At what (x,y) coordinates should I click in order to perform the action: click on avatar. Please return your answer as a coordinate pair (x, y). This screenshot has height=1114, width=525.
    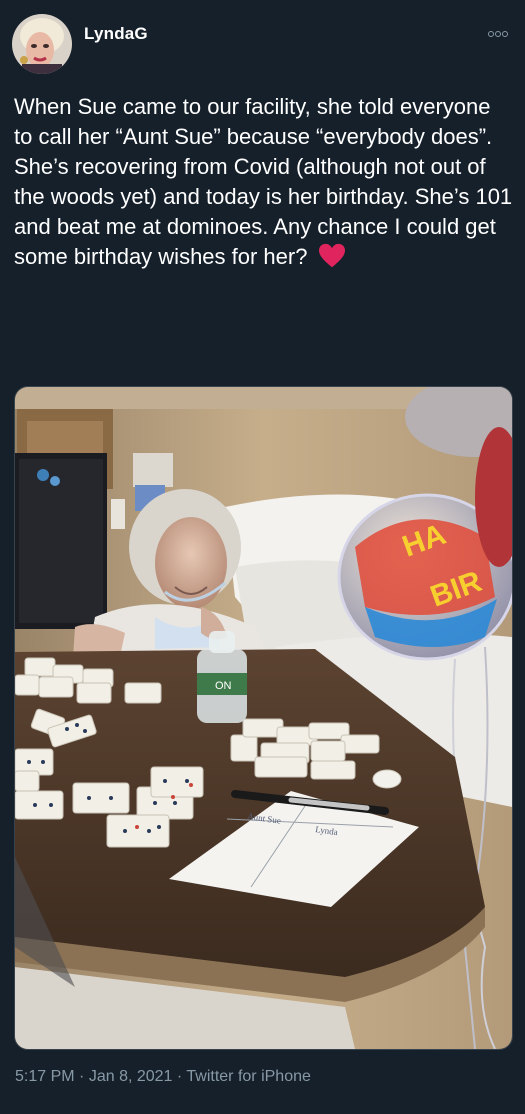
    Looking at the image, I should click on (42, 44).